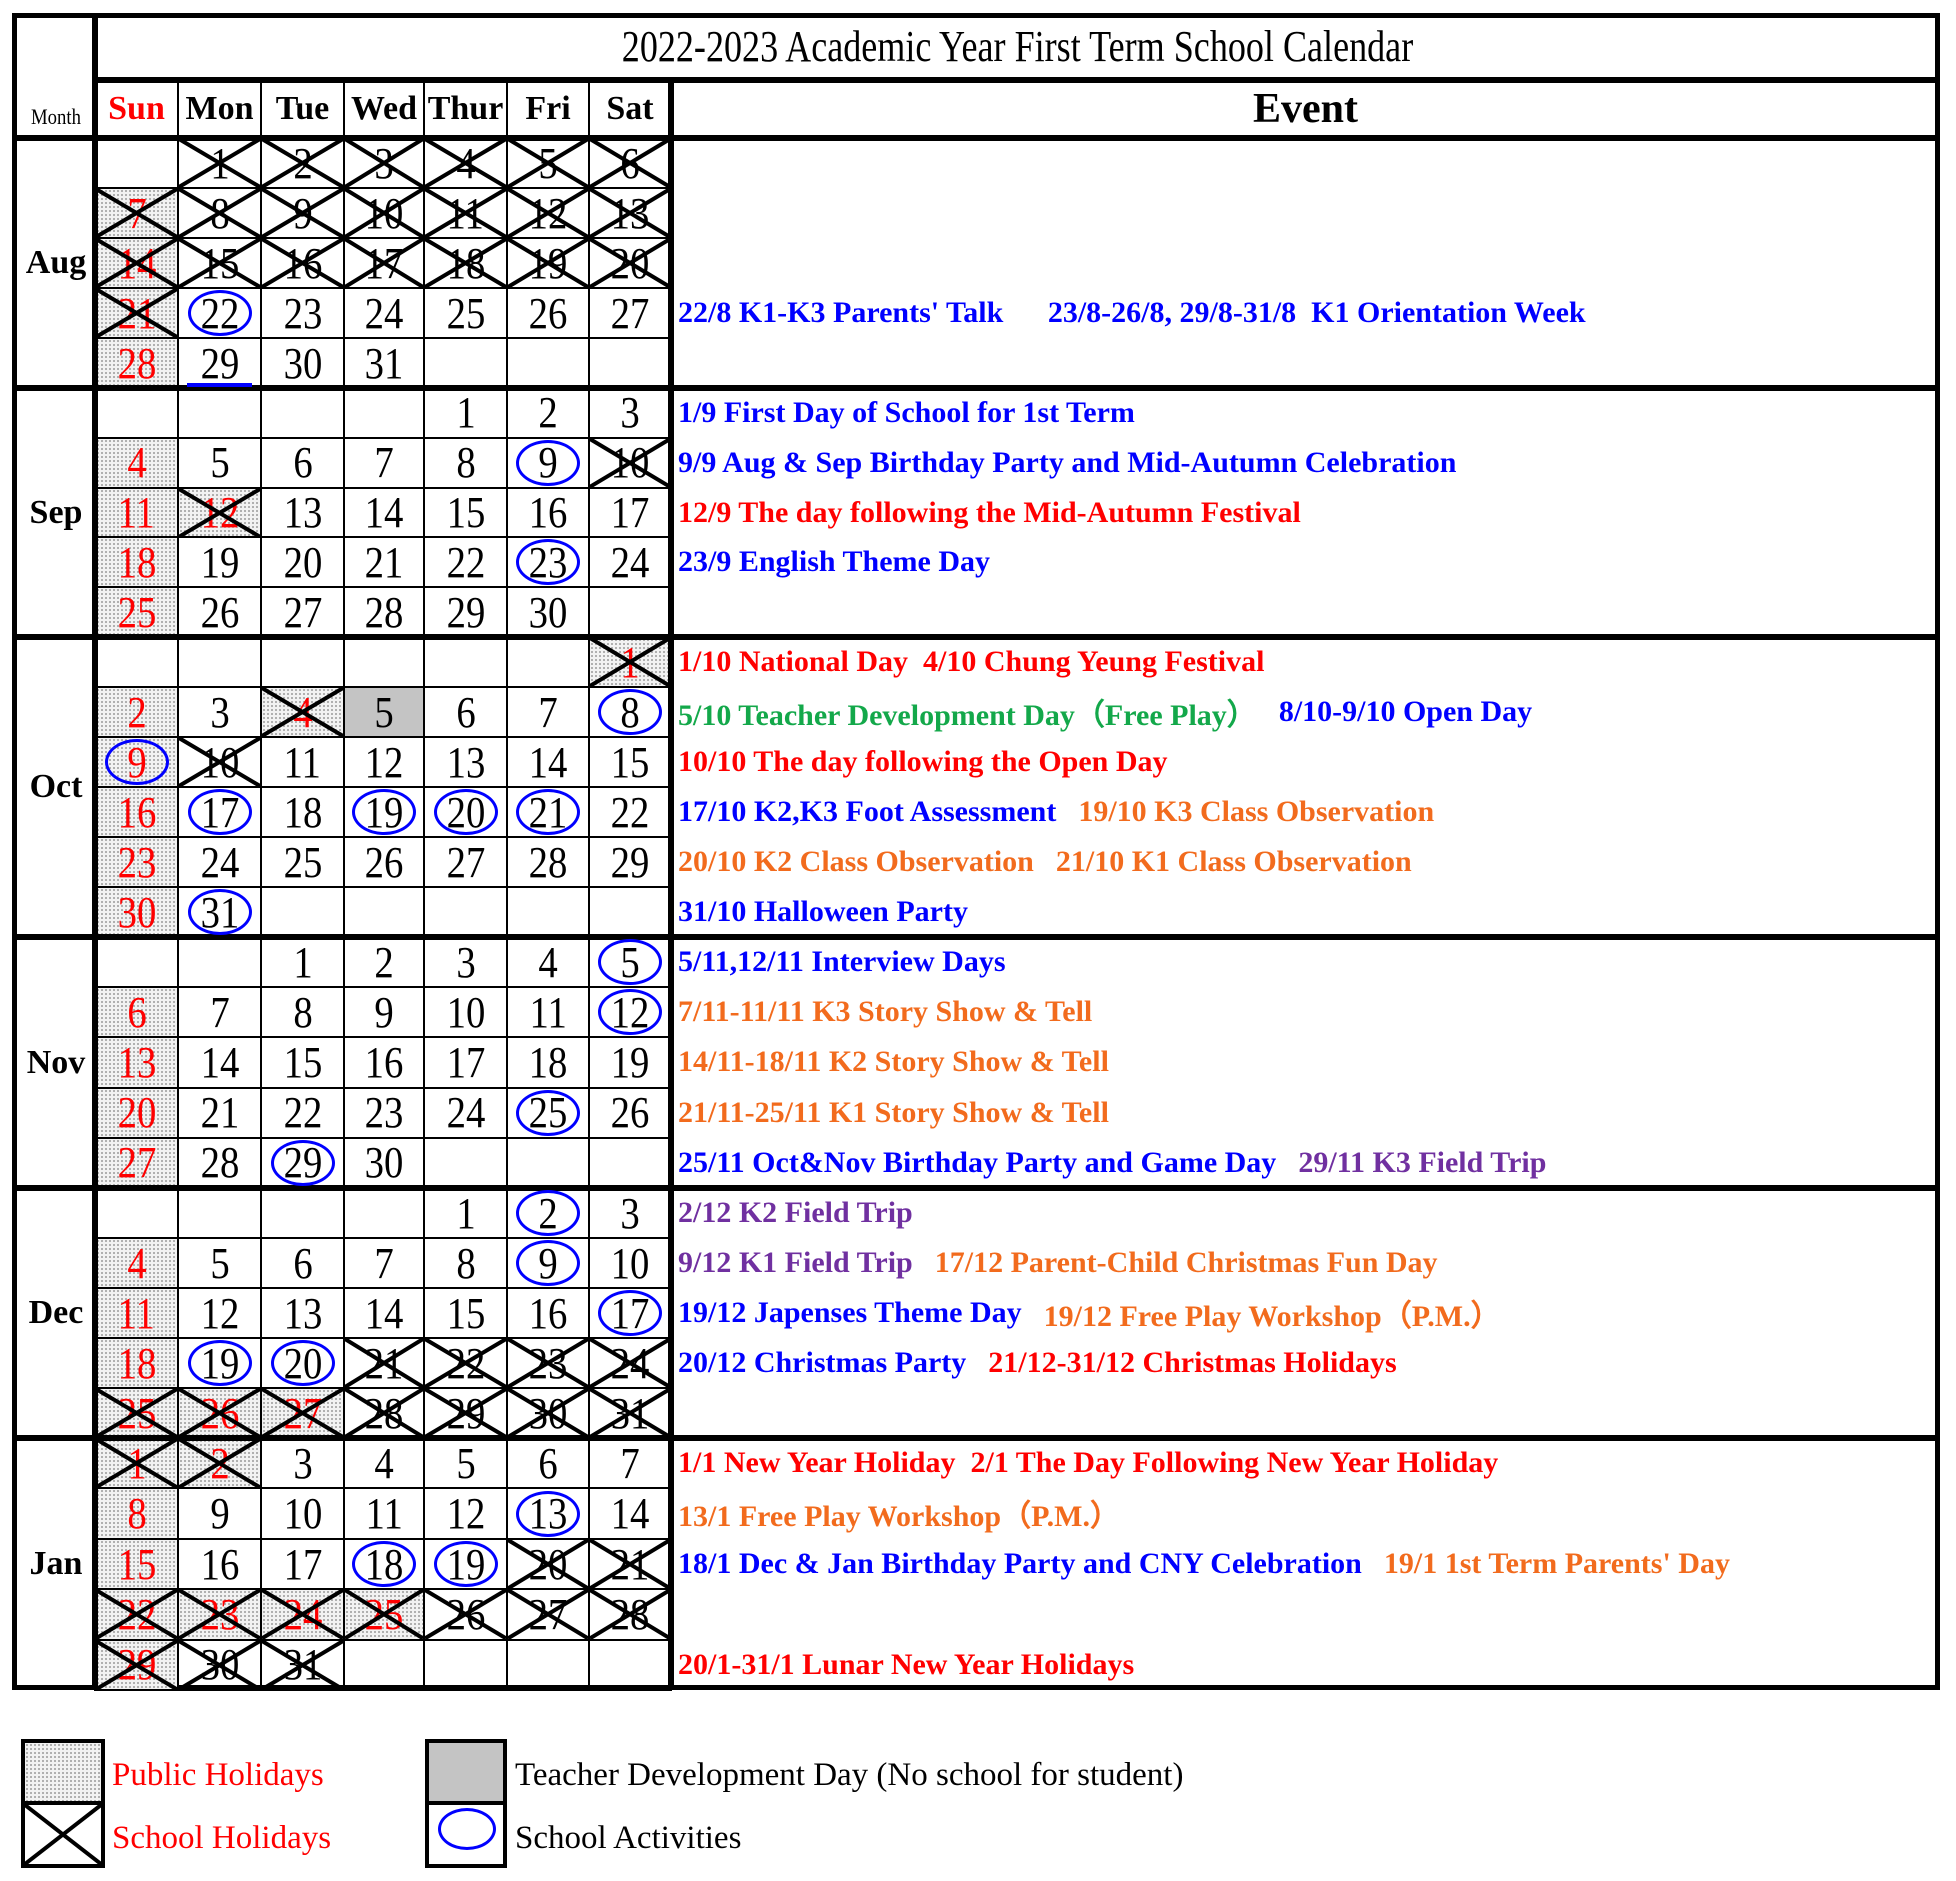 This screenshot has width=1956, height=1881. Describe the element at coordinates (923, 761) in the screenshot. I see `event-item: 10/10 The day following the Open Day` at that location.